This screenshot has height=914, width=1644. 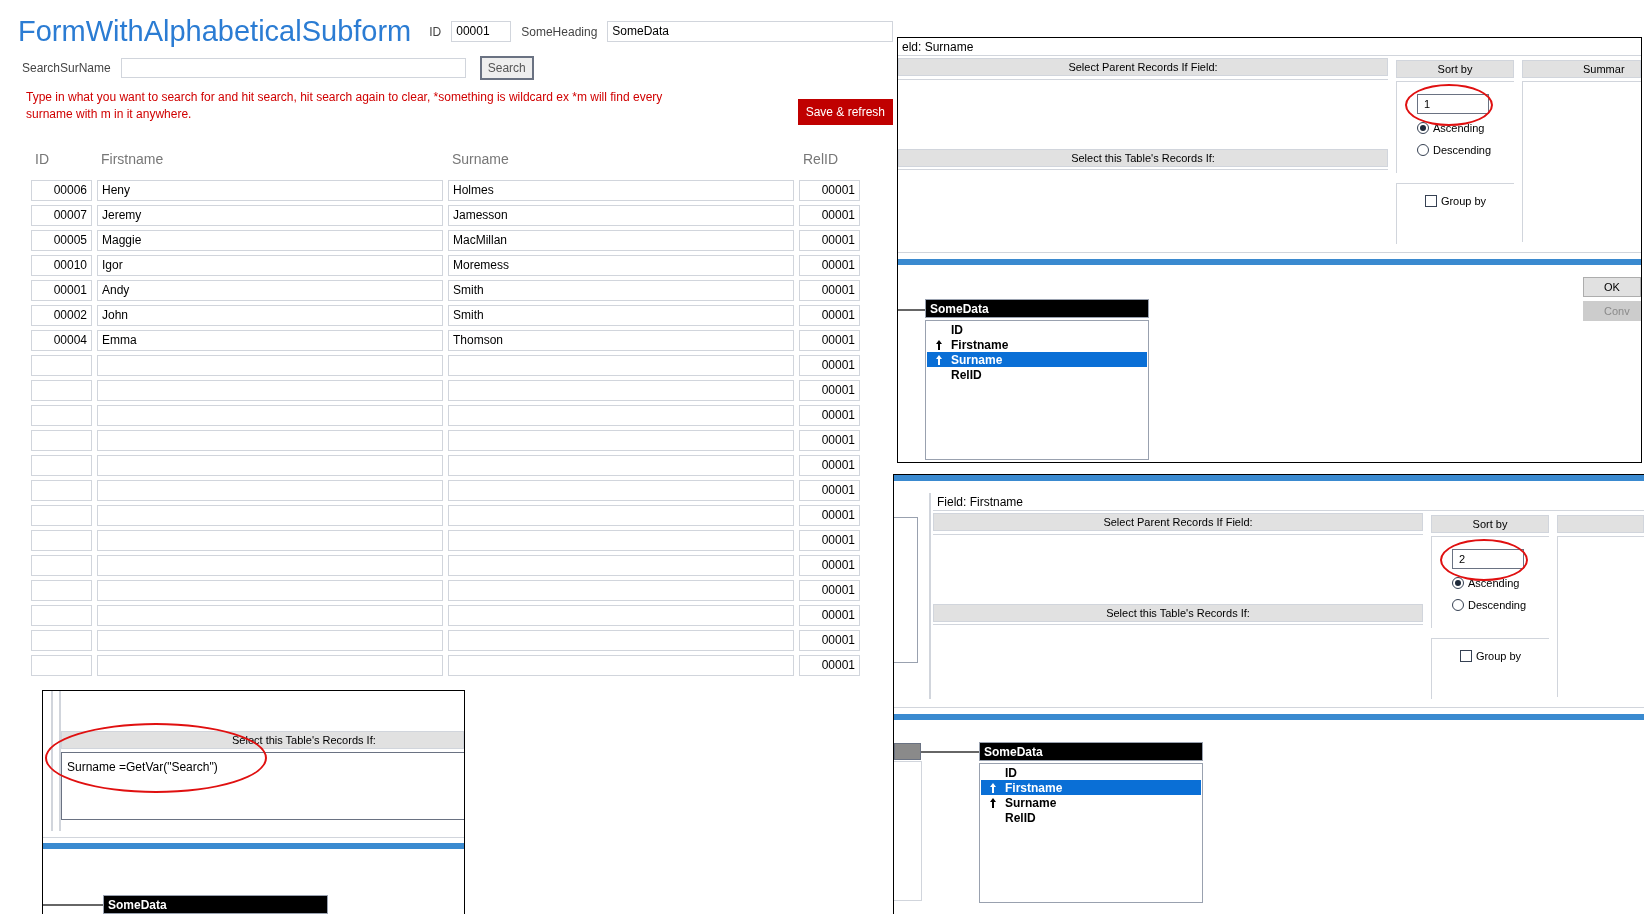 What do you see at coordinates (262, 786) in the screenshot?
I see `criteria-field: Surname =GetVar("Search")` at bounding box center [262, 786].